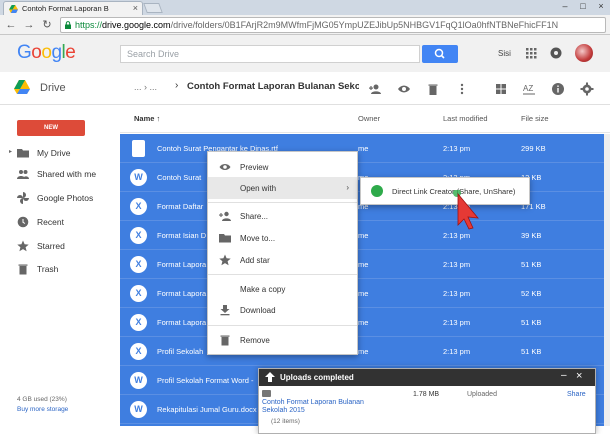  Describe the element at coordinates (282, 167) in the screenshot. I see `menu-item-preview: Preview` at that location.